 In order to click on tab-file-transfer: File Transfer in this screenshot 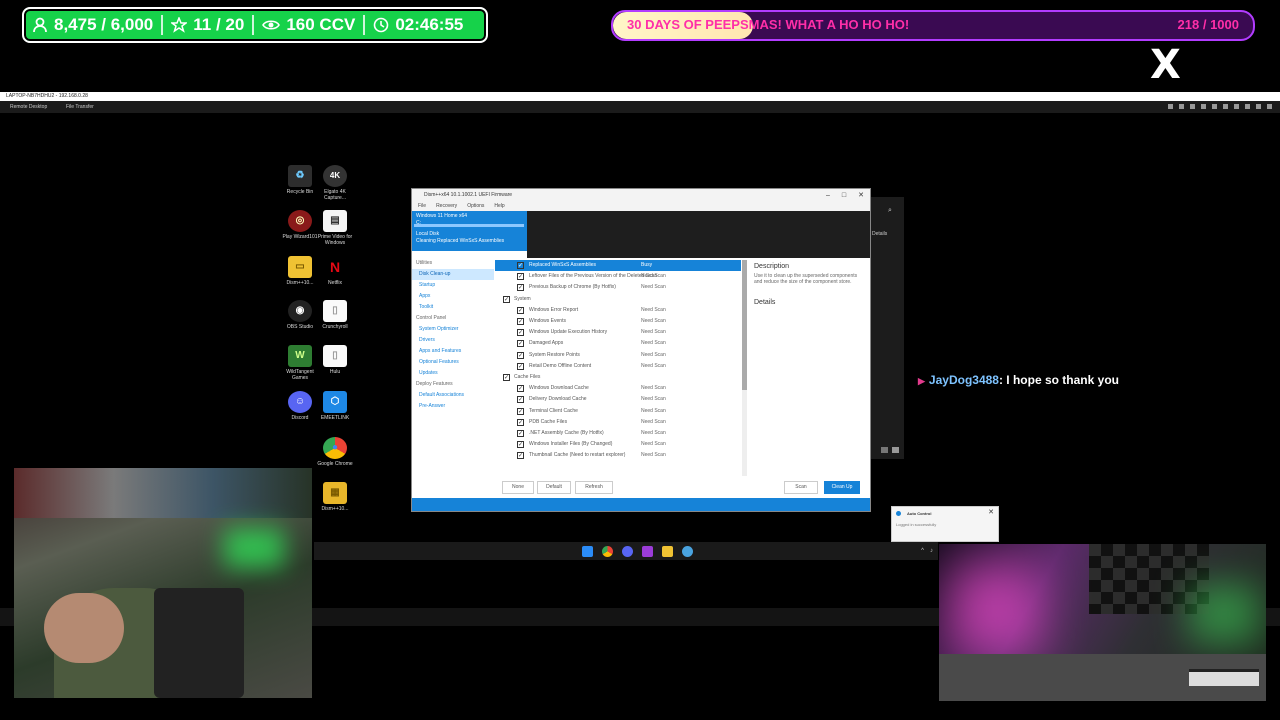, I will do `click(80, 107)`.